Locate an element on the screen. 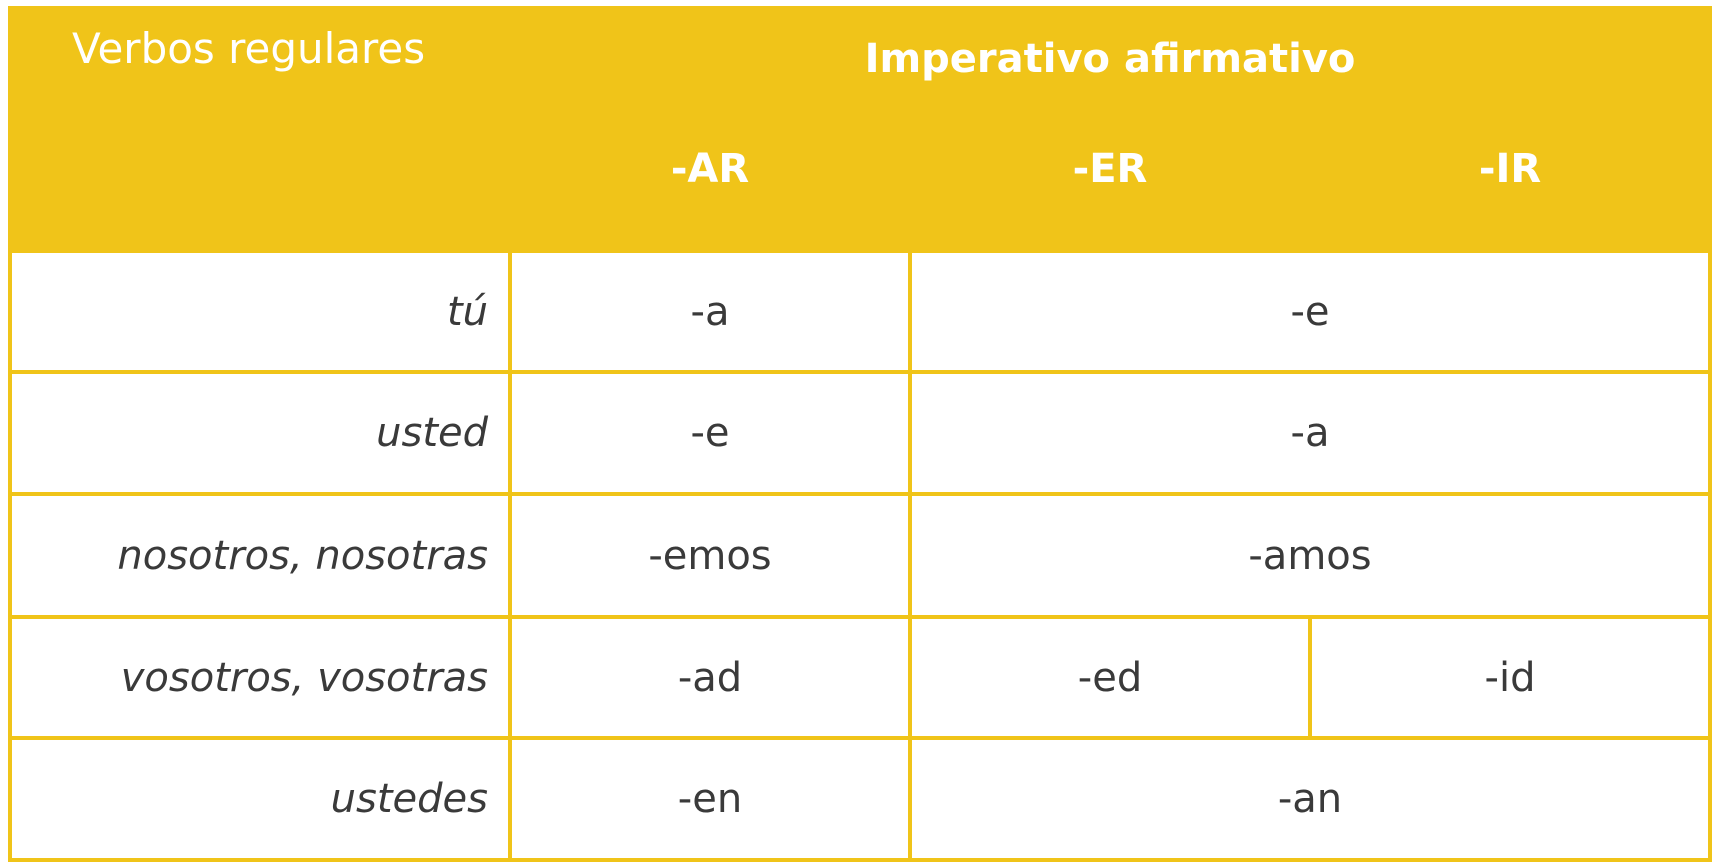 Image resolution: width=1723 pixels, height=868 pixels. cell-vosotros-ir: -id is located at coordinates (1510, 677).